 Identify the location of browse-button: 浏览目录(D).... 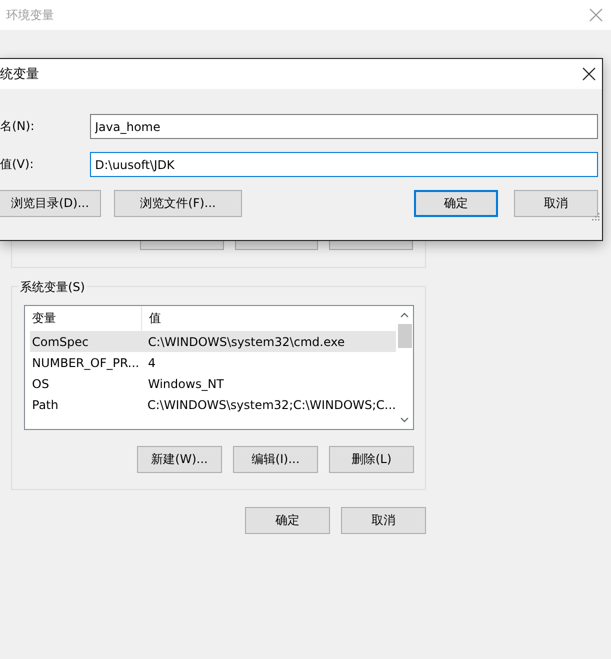
(50, 203).